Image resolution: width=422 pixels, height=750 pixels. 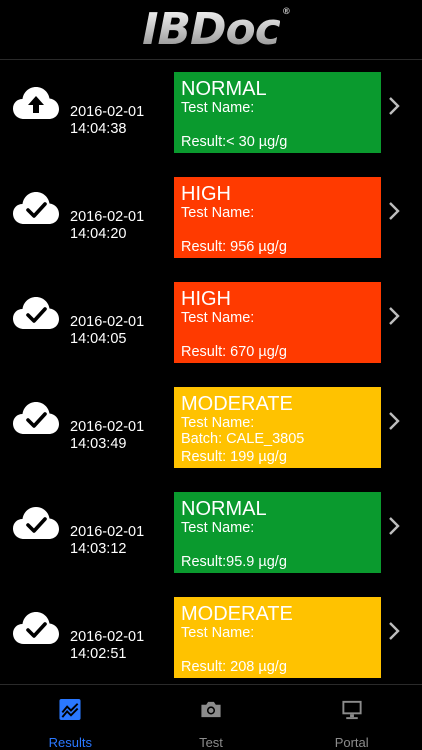 What do you see at coordinates (98, 129) in the screenshot?
I see `result-time: 14:04:38` at bounding box center [98, 129].